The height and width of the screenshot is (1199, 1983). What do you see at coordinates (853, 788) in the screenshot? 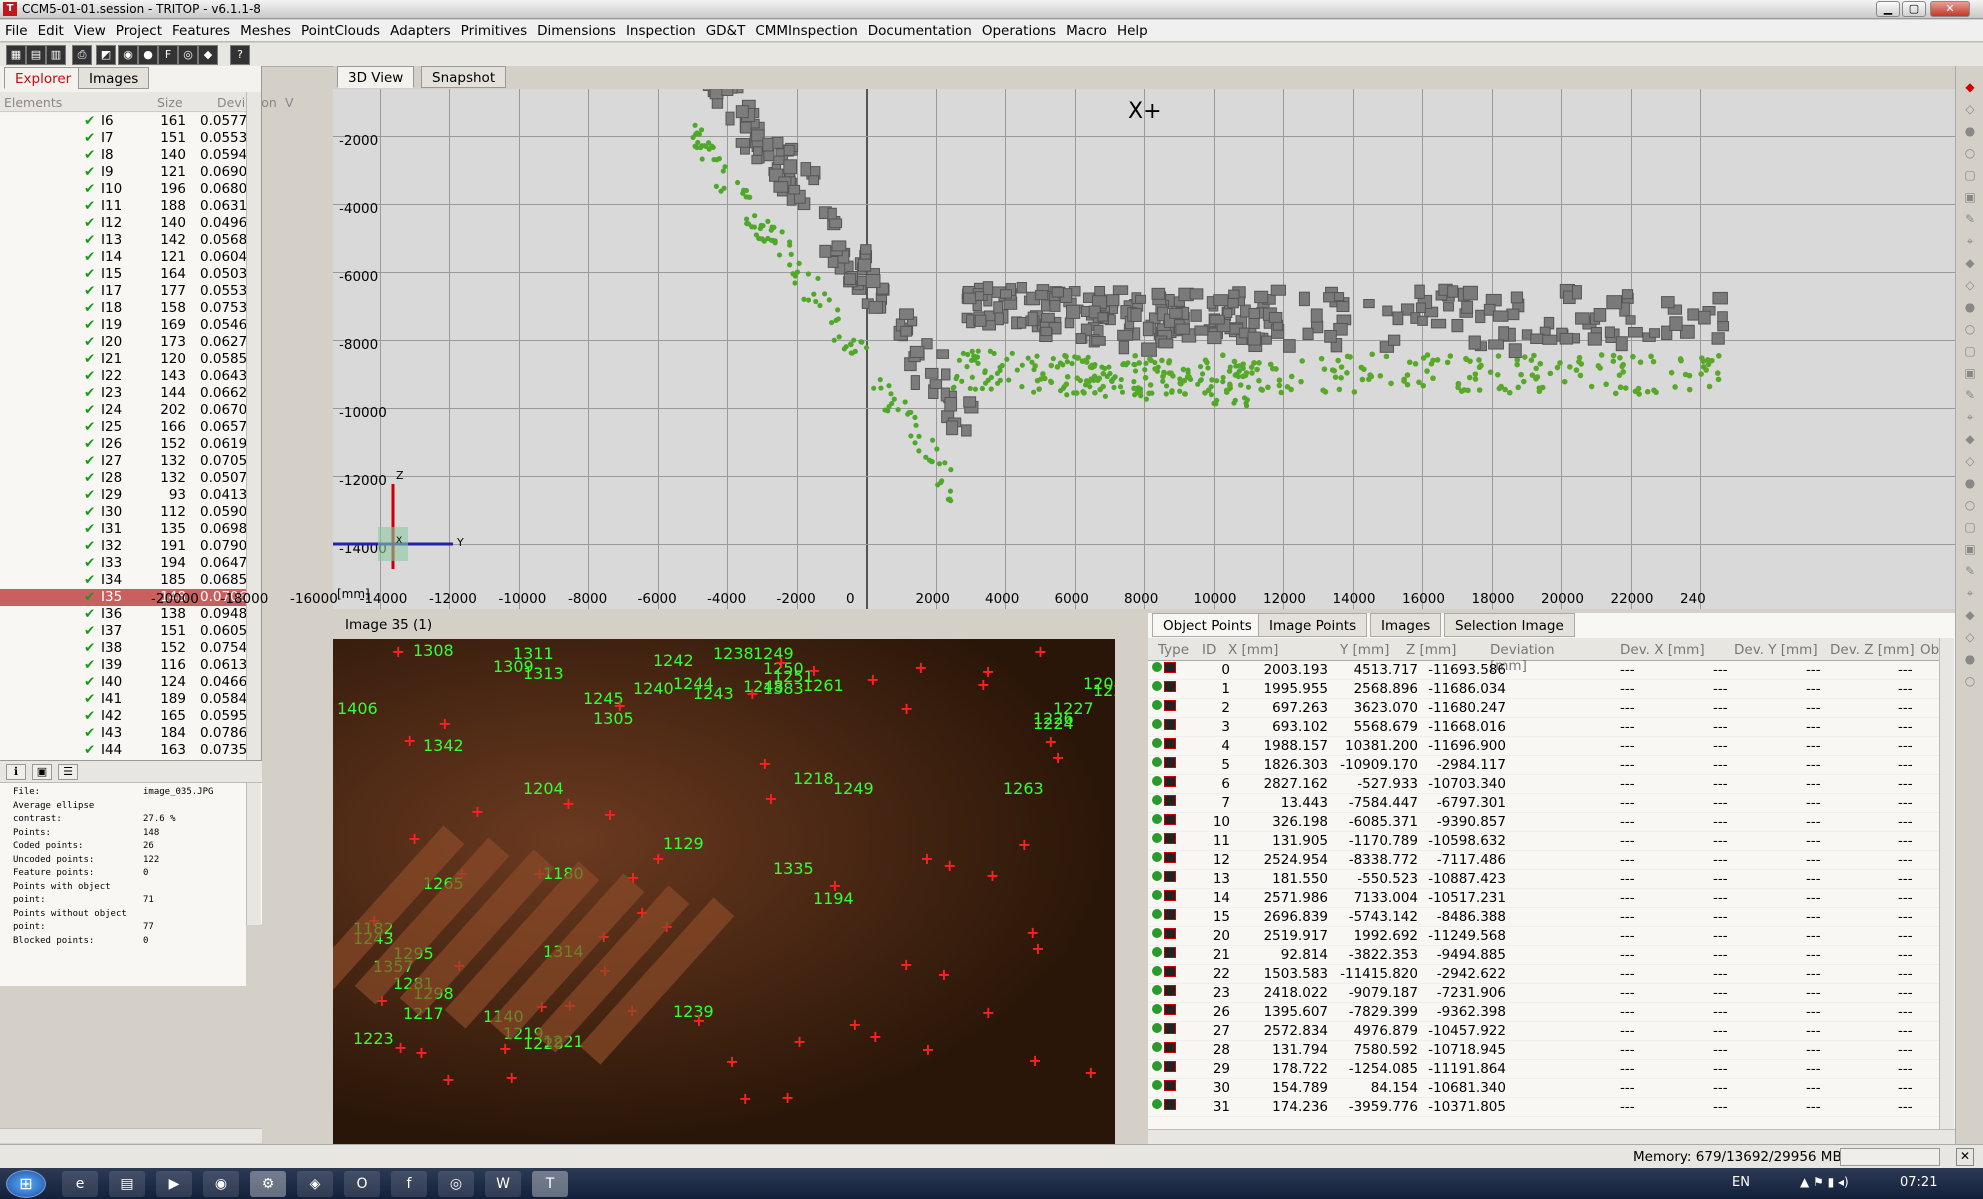
I see `point-label: 1249` at bounding box center [853, 788].